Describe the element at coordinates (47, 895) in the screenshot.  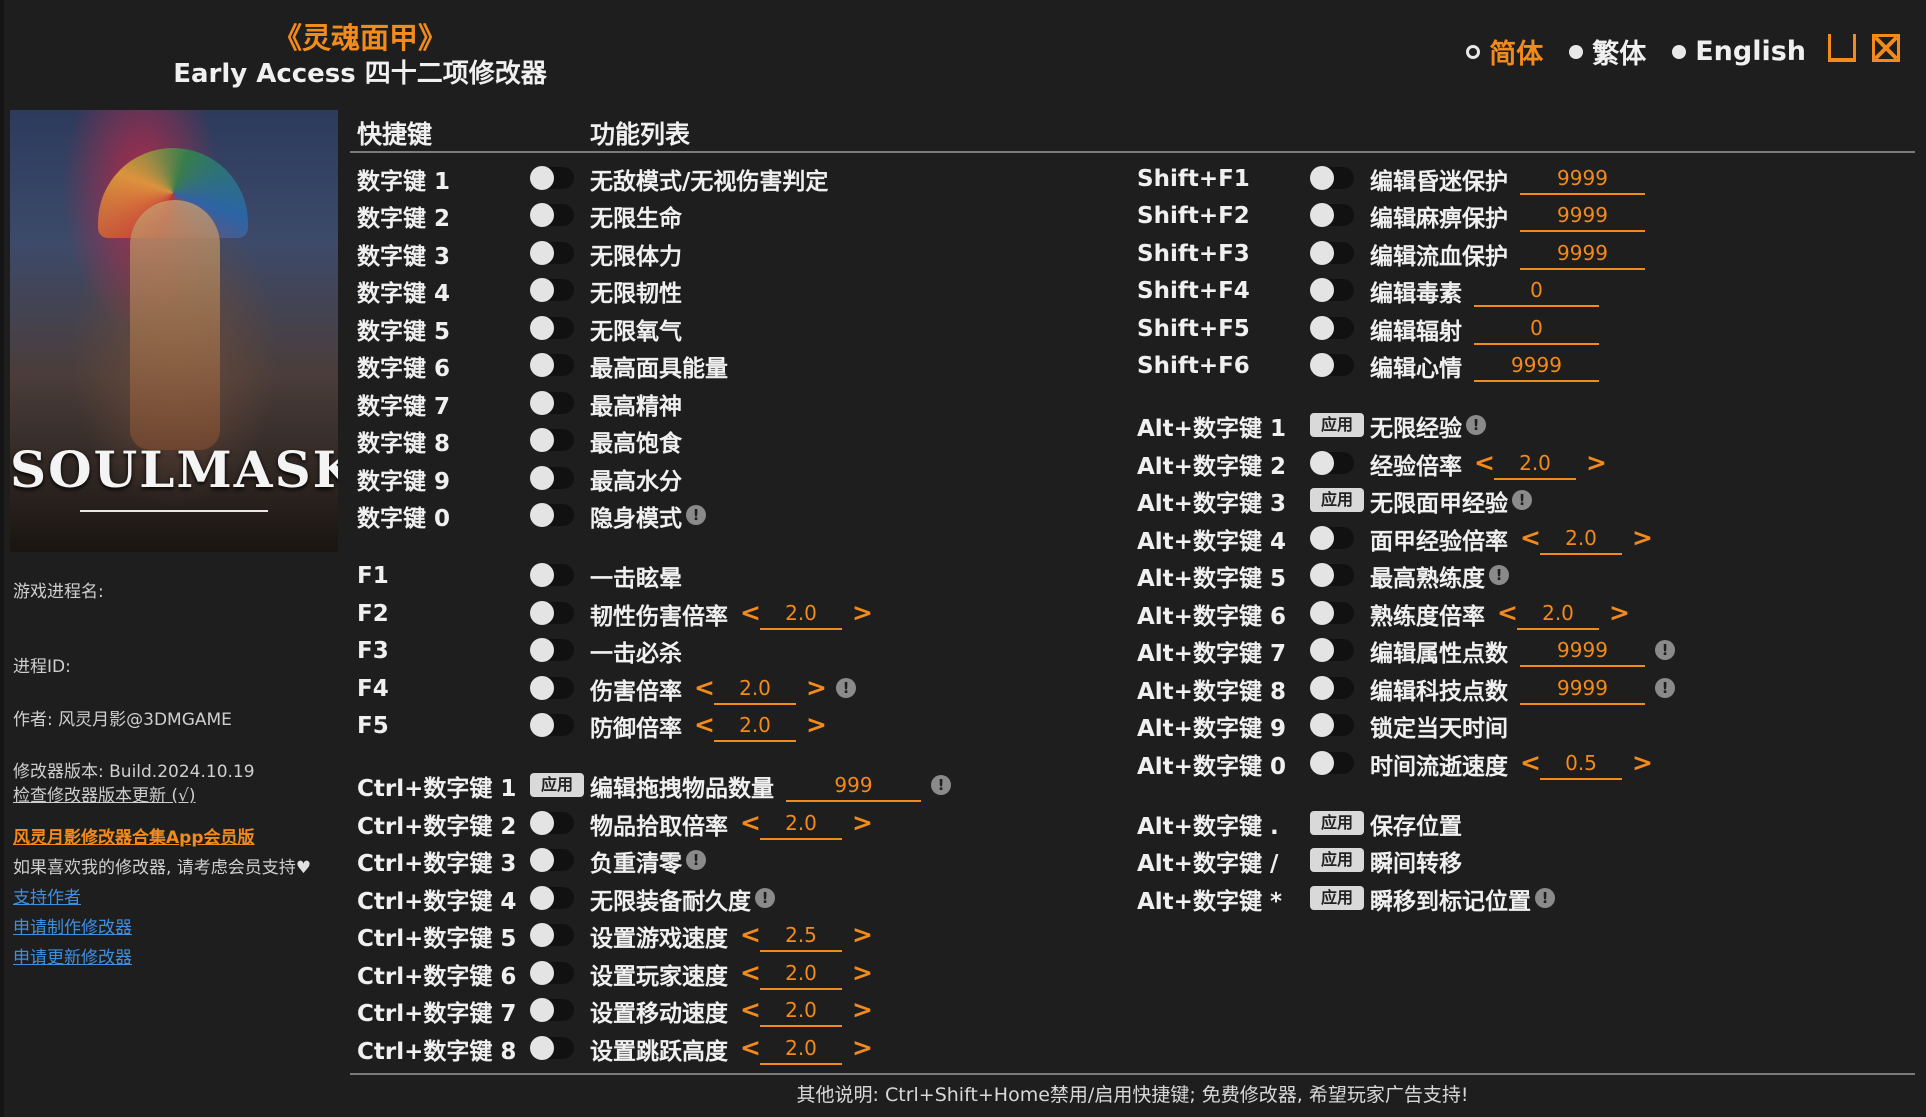
I see `support-author-link: 支持作者` at that location.